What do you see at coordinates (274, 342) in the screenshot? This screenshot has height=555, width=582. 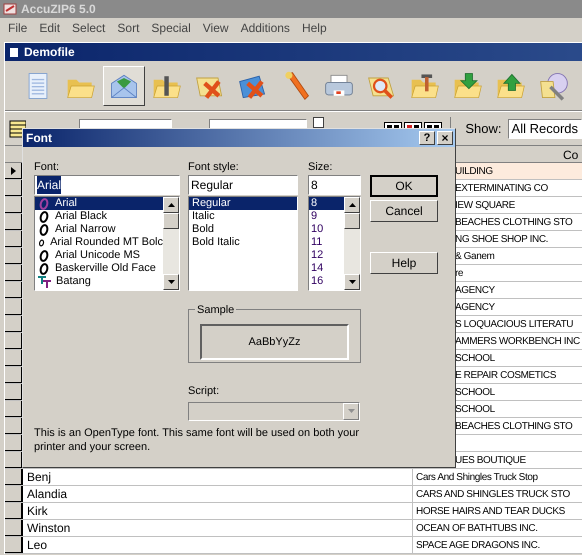 I see `sample-preview: AaBbYyZz` at bounding box center [274, 342].